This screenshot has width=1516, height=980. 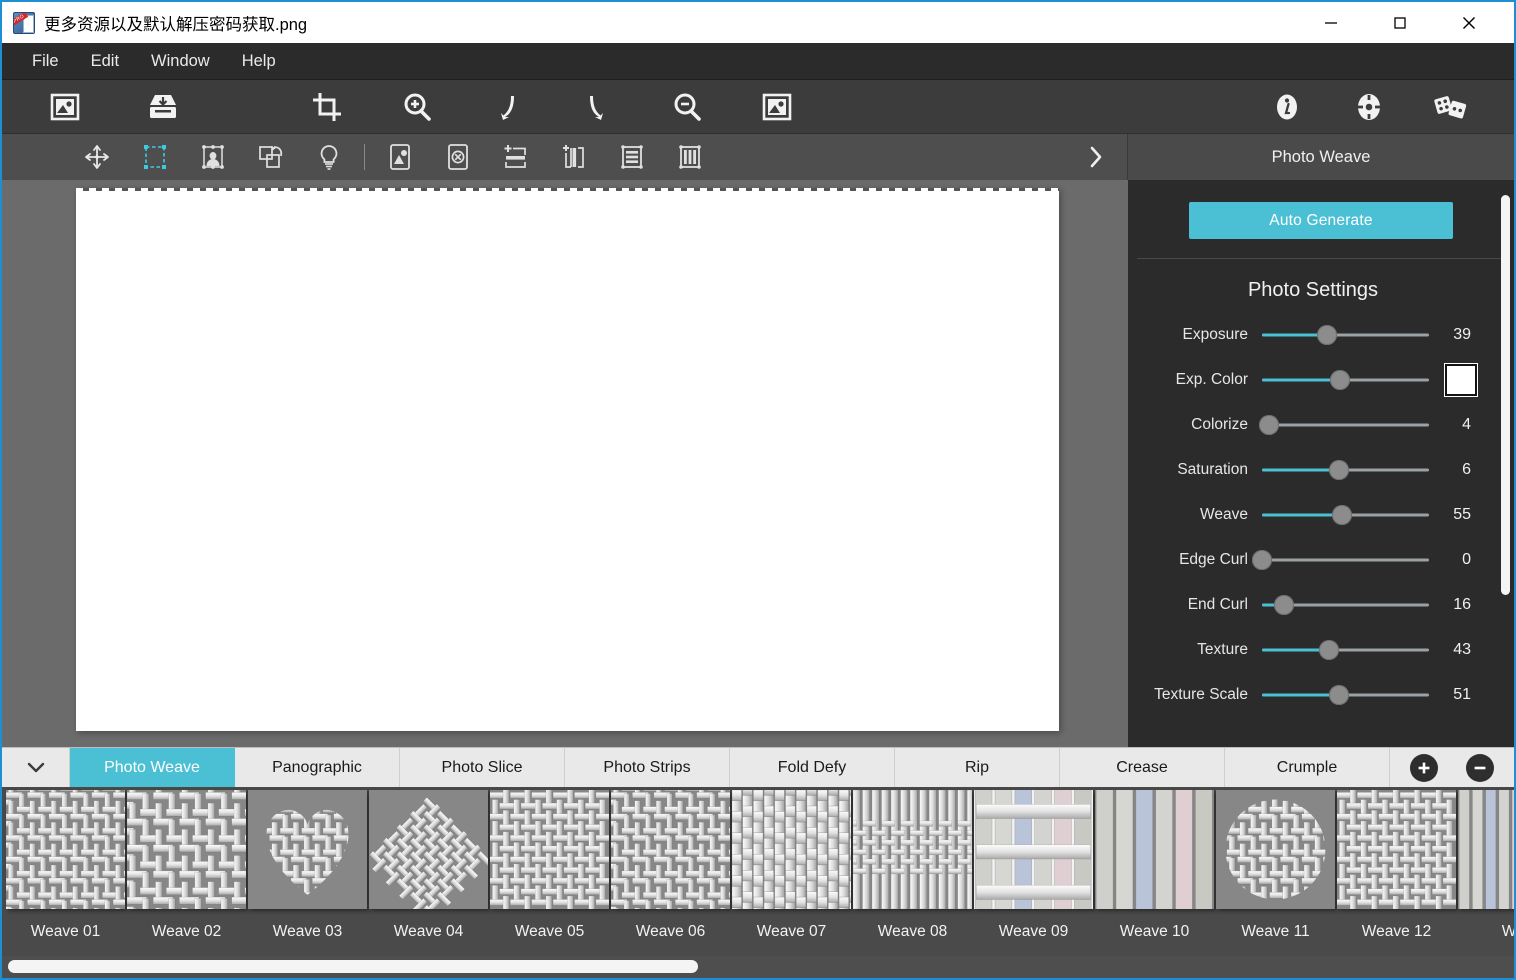 I want to click on preset-thumbnail: Weave 11, so click(x=1275, y=865).